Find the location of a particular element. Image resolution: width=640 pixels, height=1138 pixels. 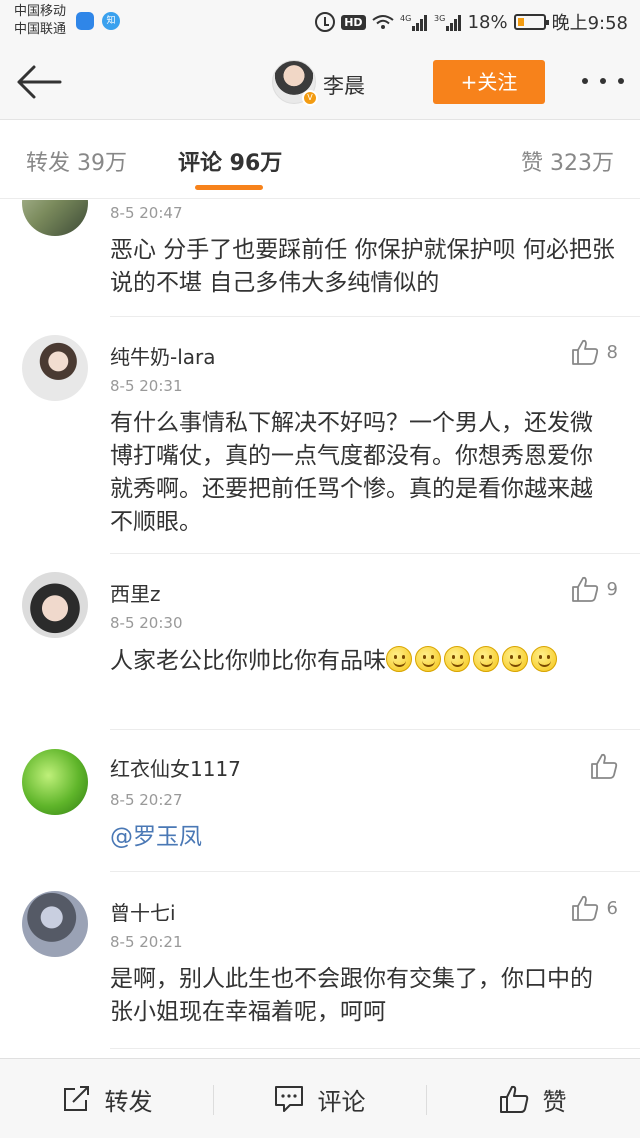

status-icons: HD 4G 3G 18% 晚上9:58 is located at coordinates (471, 22).